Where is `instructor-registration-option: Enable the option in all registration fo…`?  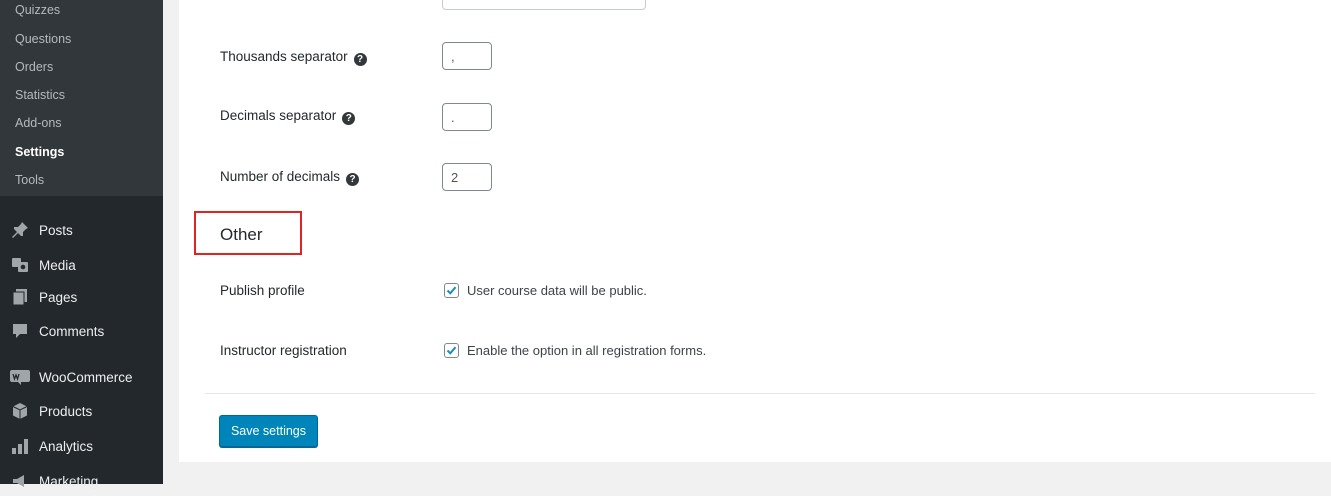
instructor-registration-option: Enable the option in all registration fo… is located at coordinates (575, 350).